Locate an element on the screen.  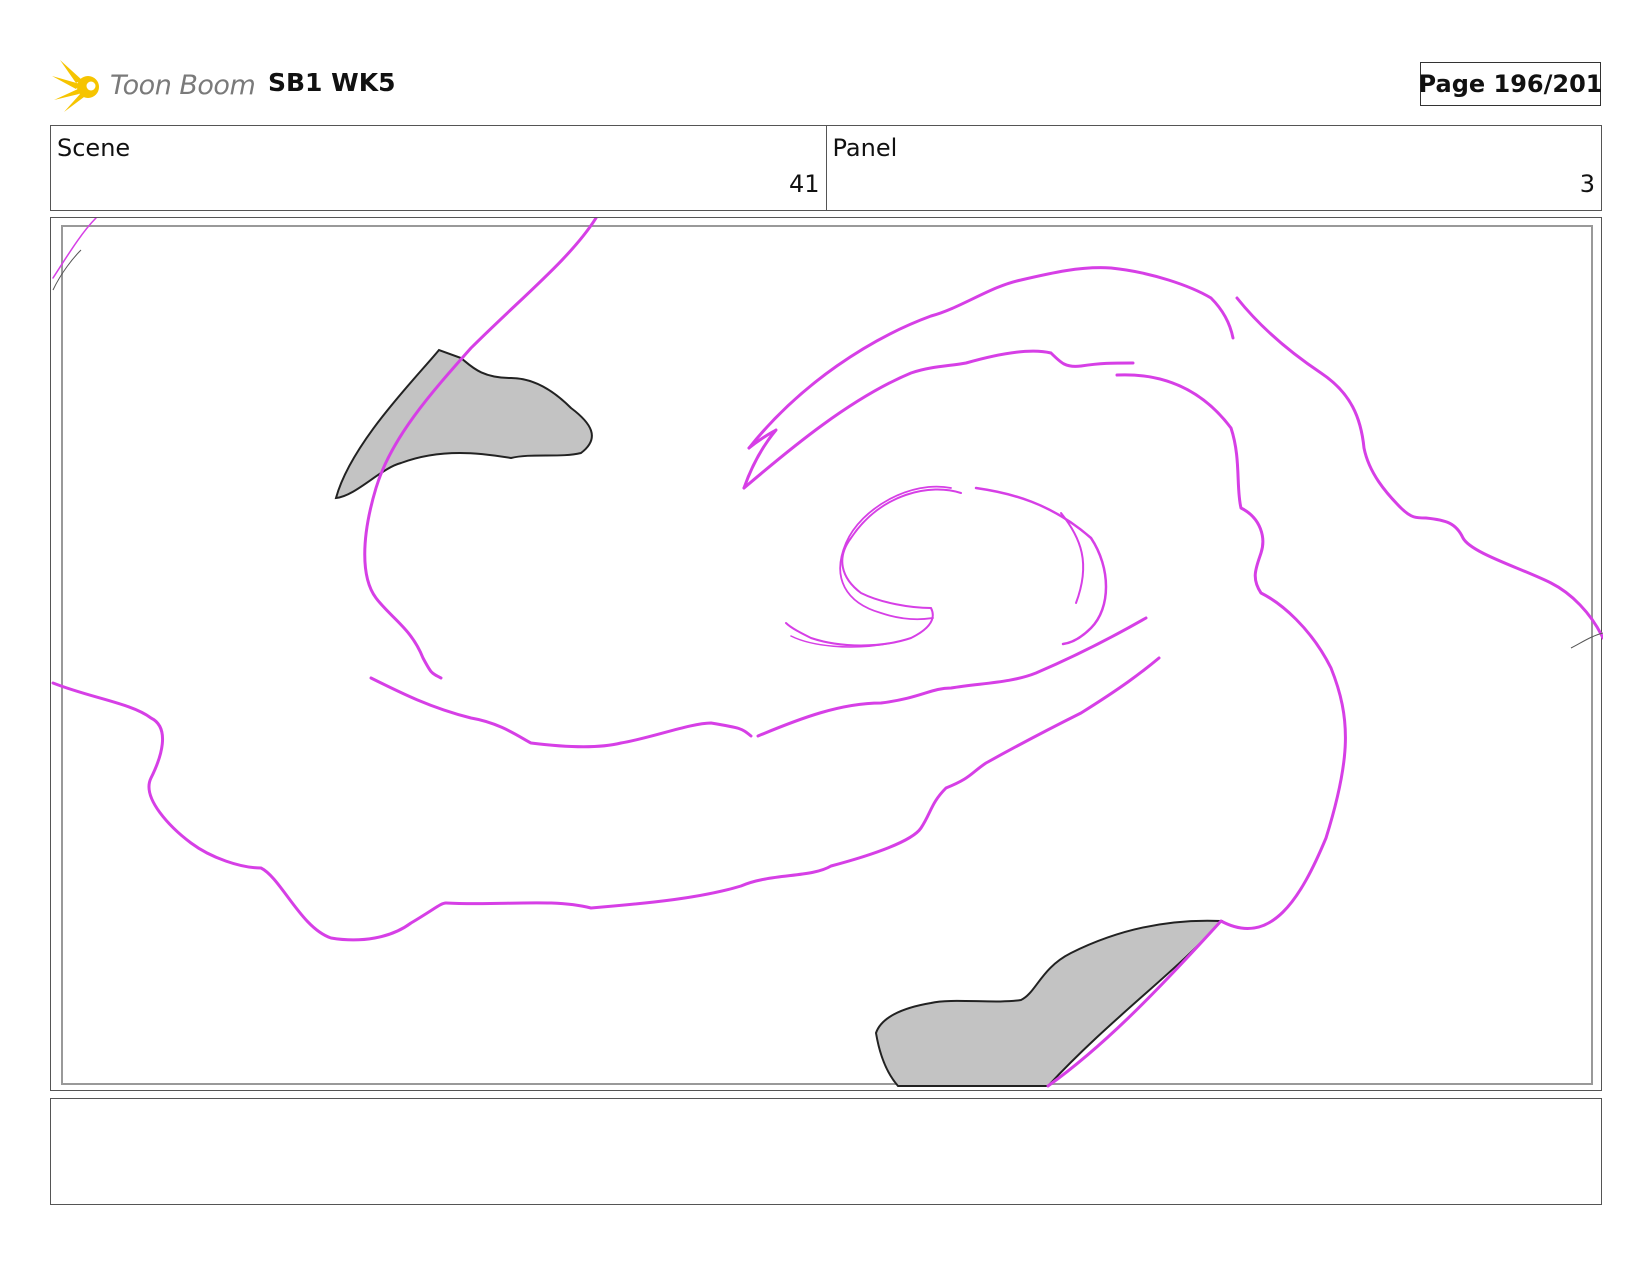
upper-arm-tip is located at coordinates (760, 459).